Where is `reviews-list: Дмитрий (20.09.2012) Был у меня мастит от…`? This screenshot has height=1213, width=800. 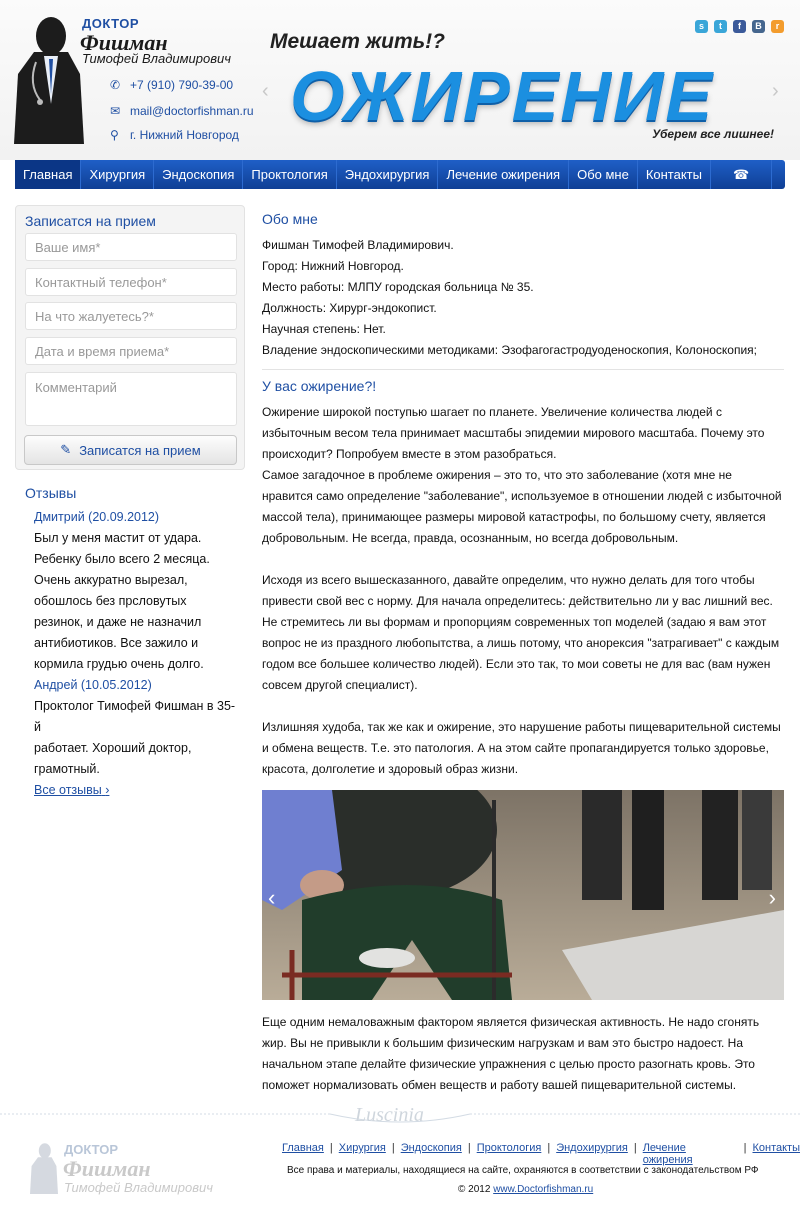 reviews-list: Дмитрий (20.09.2012) Был у меня мастит от… is located at coordinates (132, 643).